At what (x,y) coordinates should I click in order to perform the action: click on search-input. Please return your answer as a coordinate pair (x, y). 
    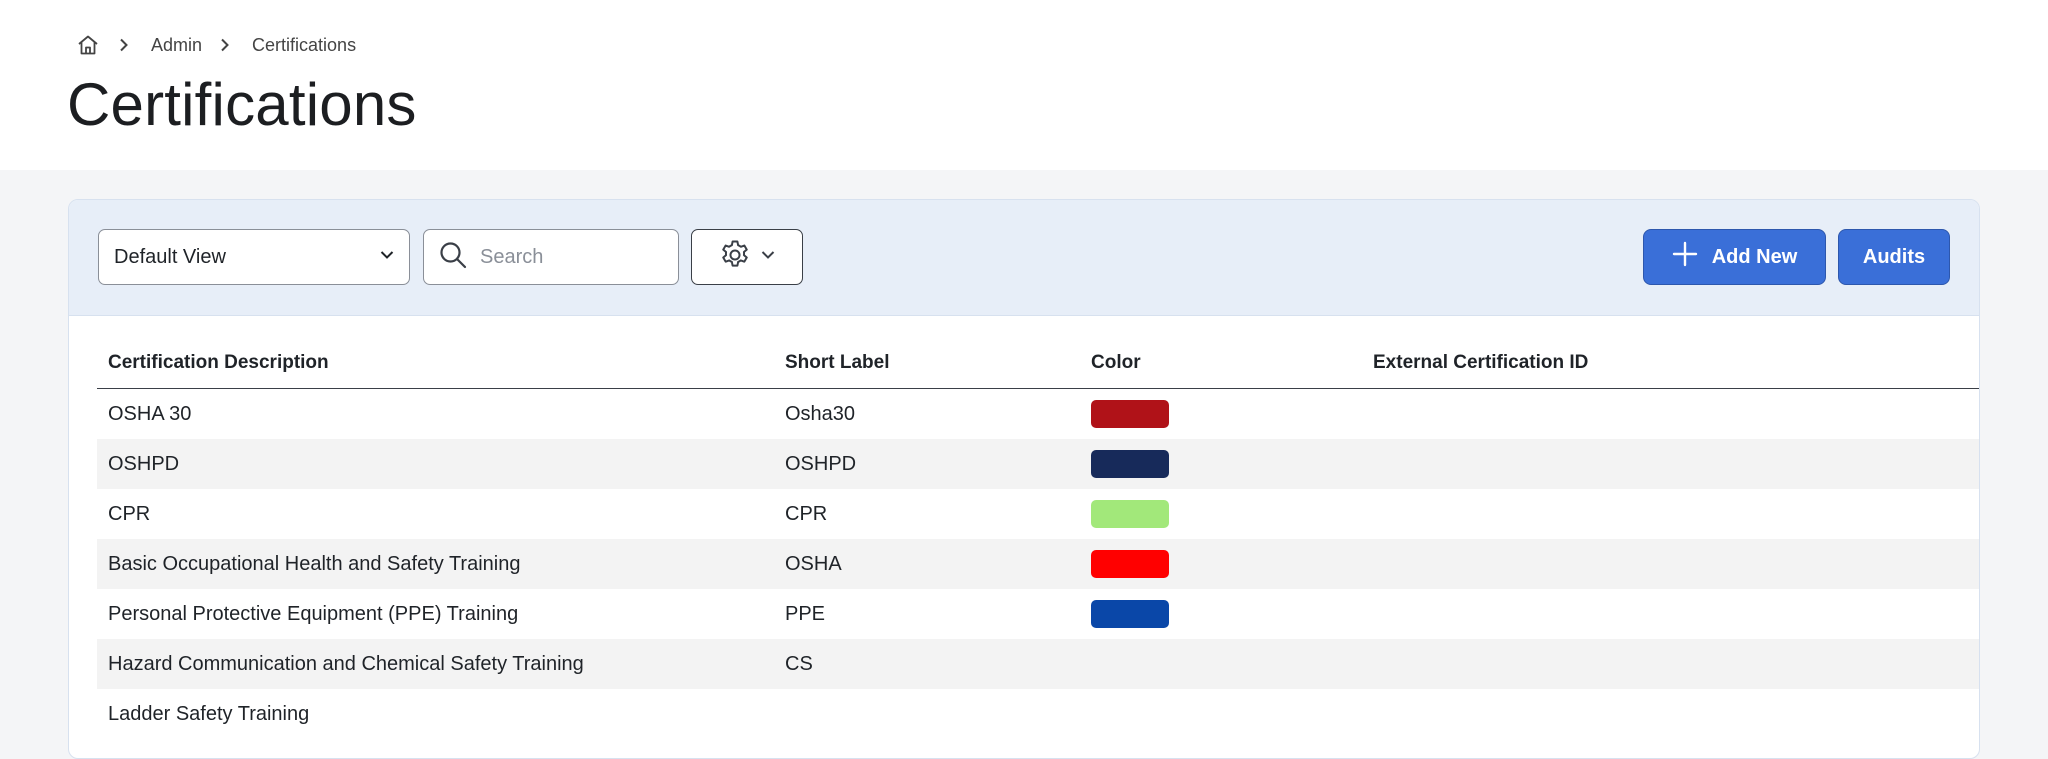
    Looking at the image, I should click on (570, 257).